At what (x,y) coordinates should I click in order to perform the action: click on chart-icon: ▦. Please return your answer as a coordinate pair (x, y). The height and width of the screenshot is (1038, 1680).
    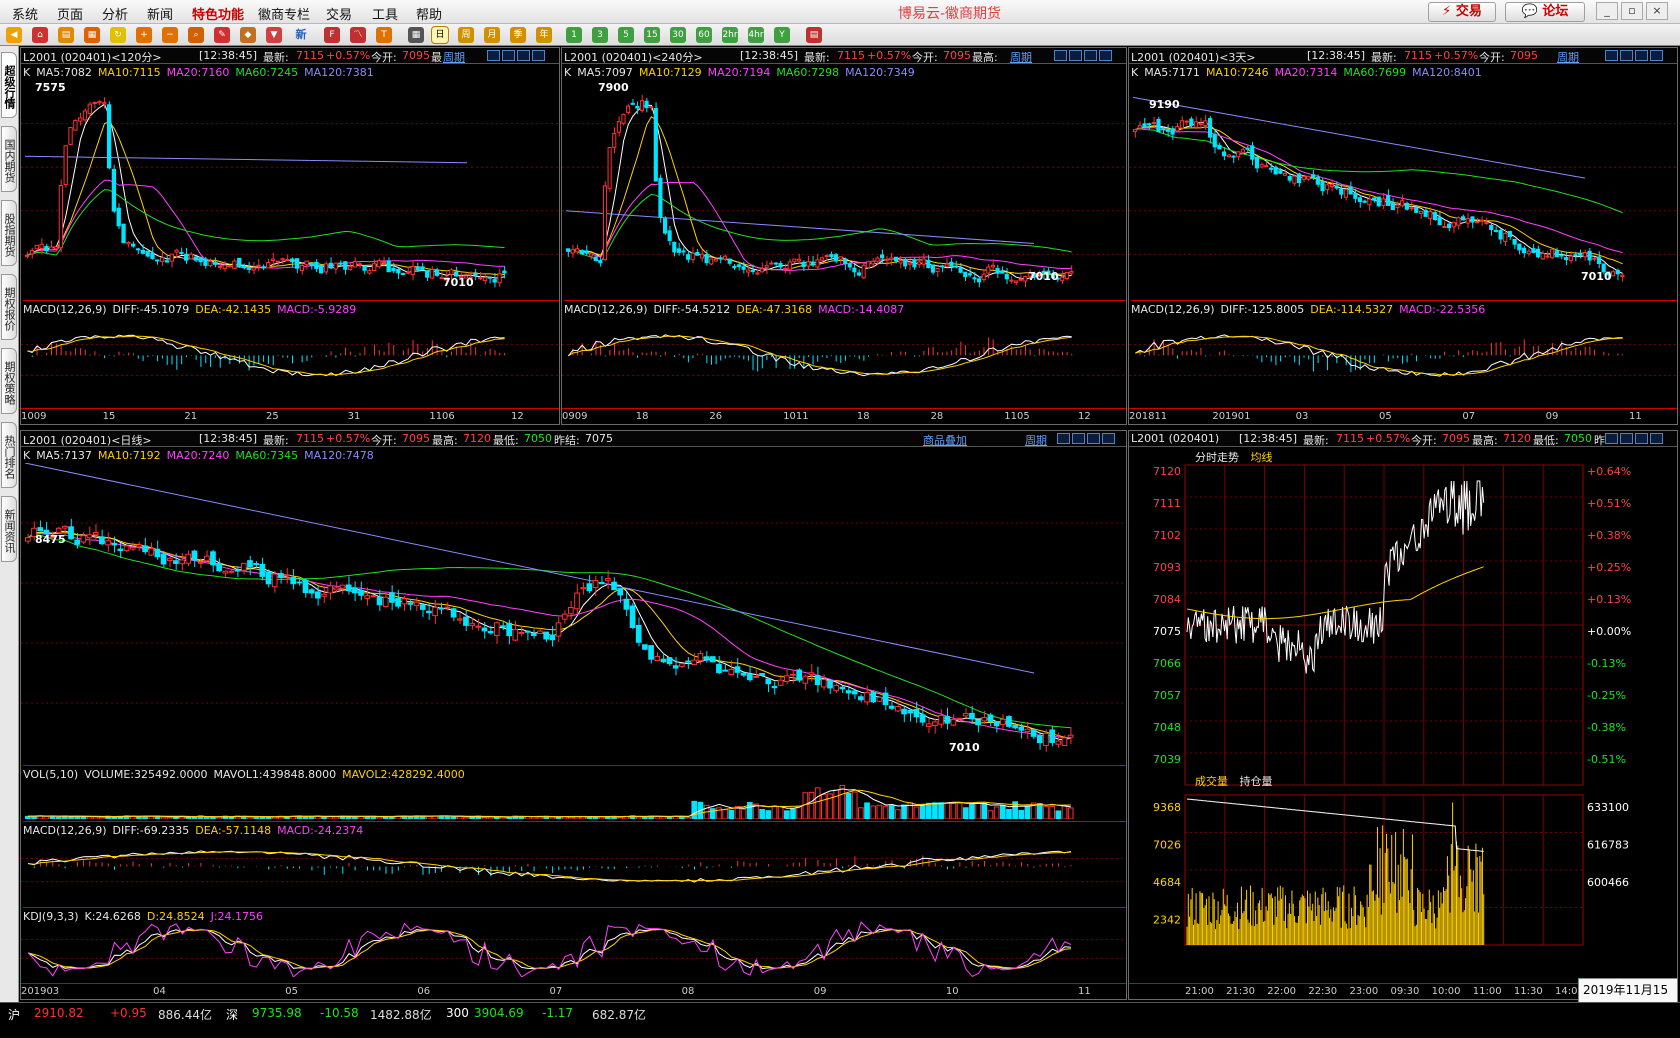
    Looking at the image, I should click on (92, 35).